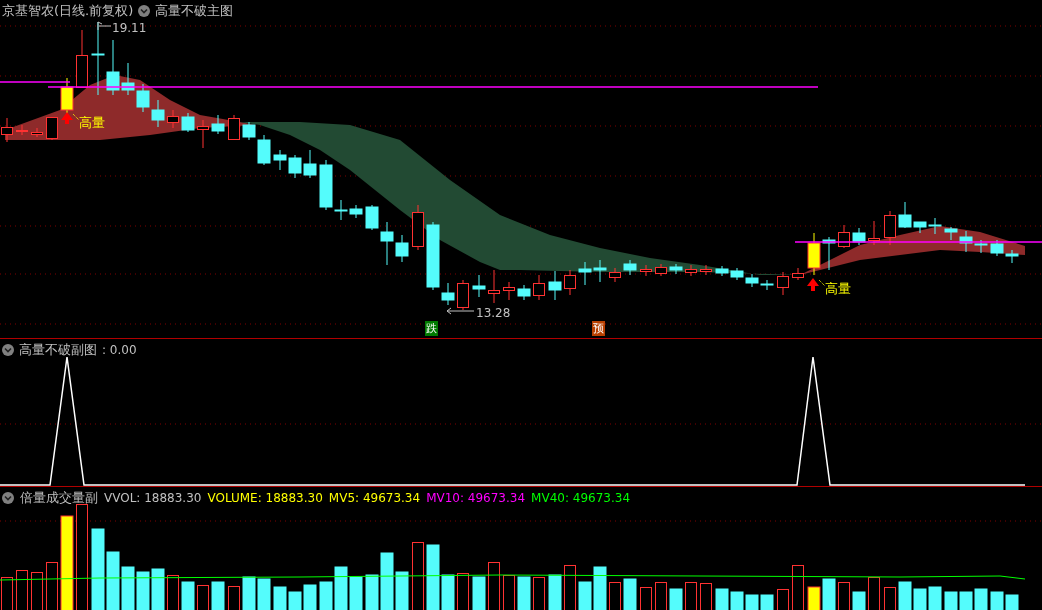 This screenshot has width=1042, height=610. Describe the element at coordinates (119, 350) in the screenshot. I see `indicator-reading: : 0.00` at that location.